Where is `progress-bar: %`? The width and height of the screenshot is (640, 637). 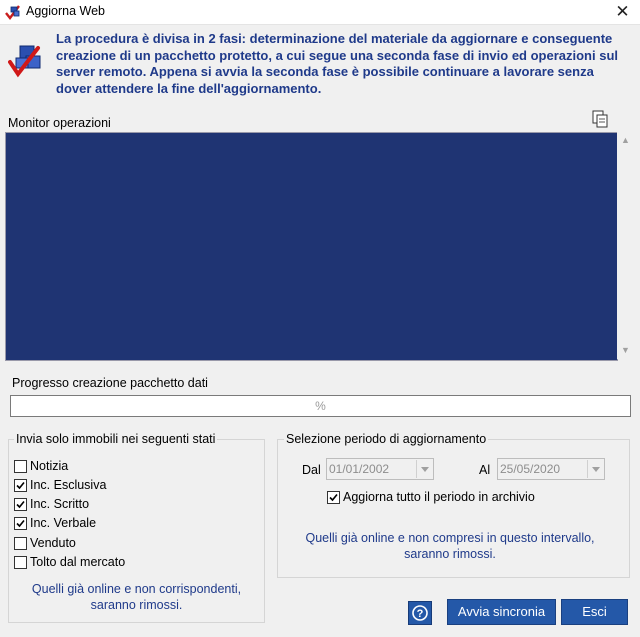 progress-bar: % is located at coordinates (320, 406).